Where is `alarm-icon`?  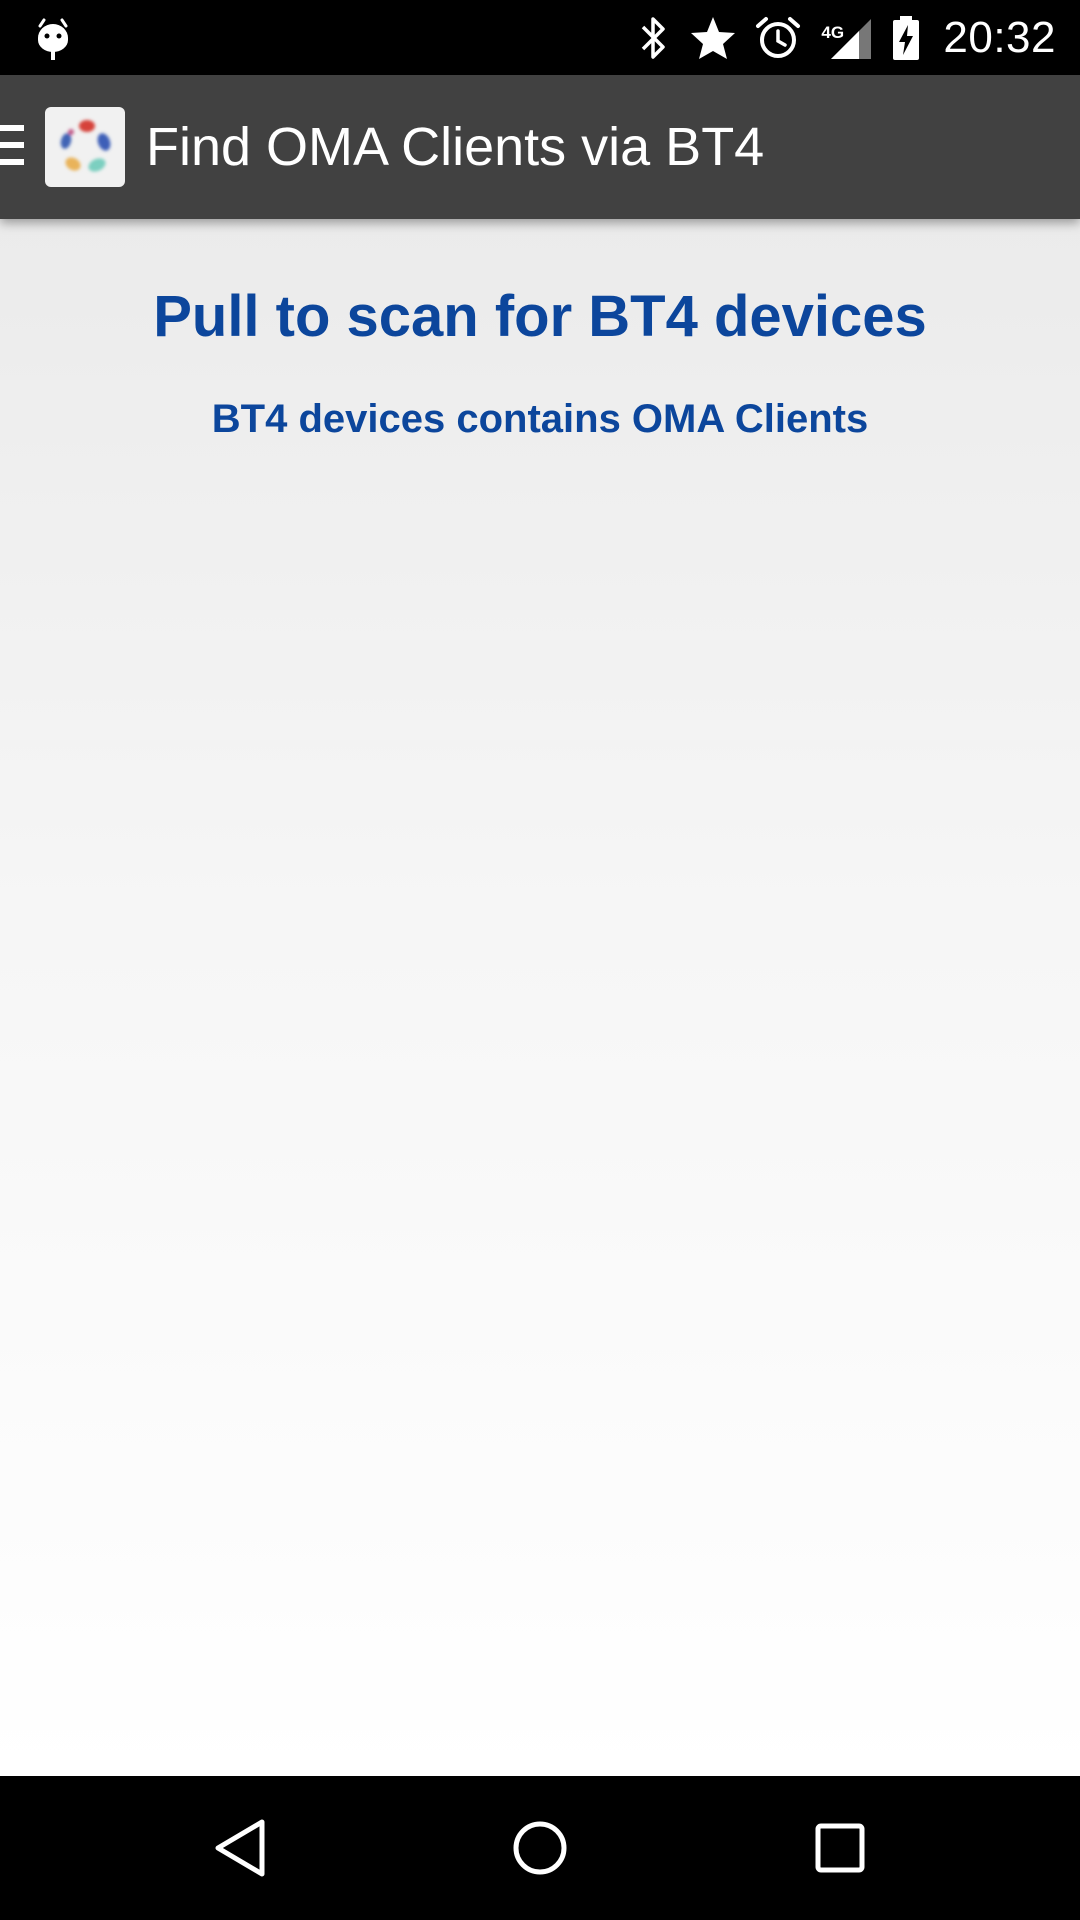
alarm-icon is located at coordinates (778, 38).